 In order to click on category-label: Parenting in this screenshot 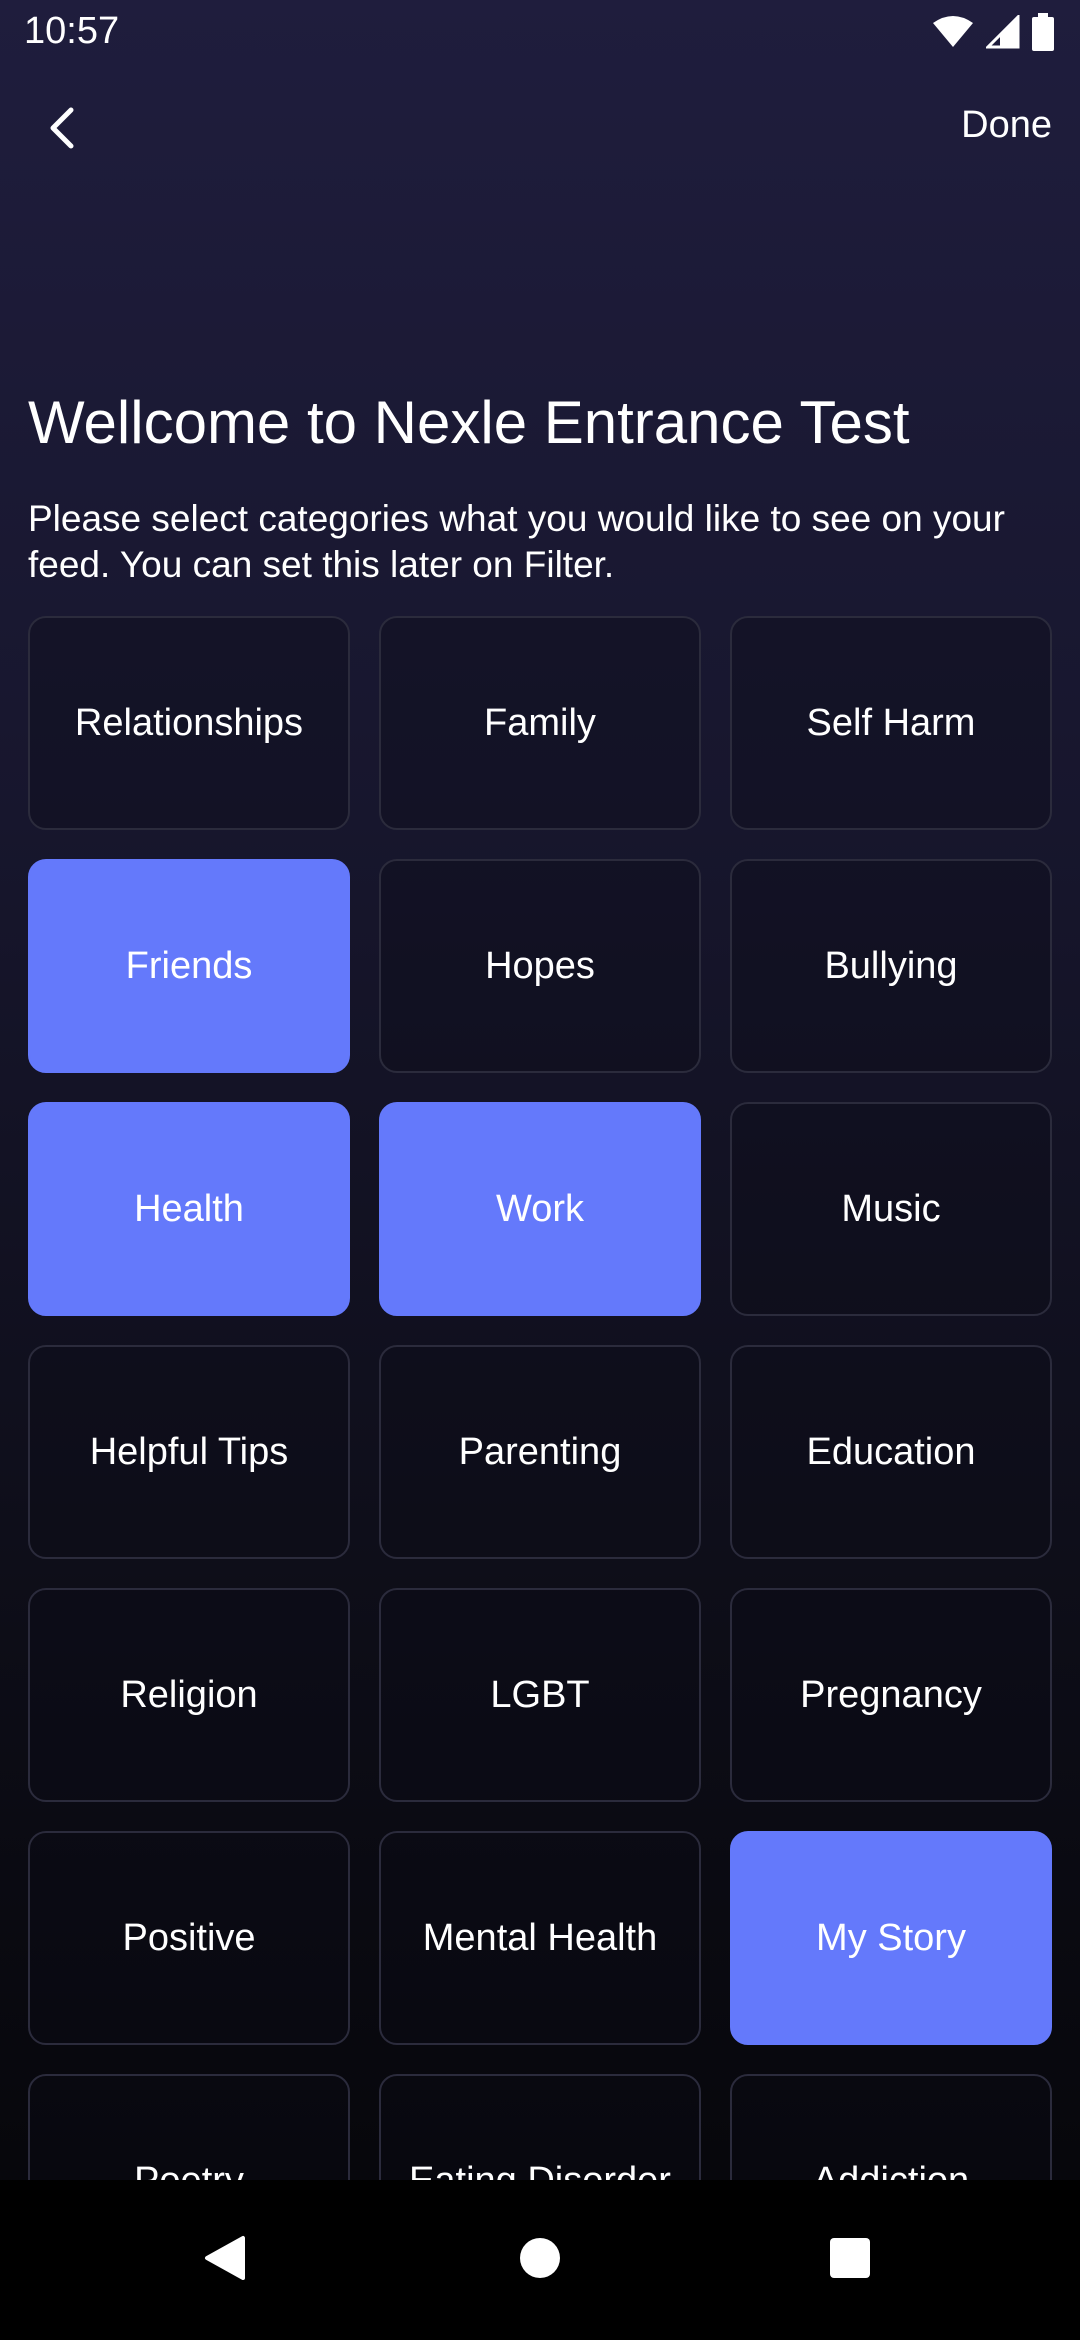, I will do `click(540, 1451)`.